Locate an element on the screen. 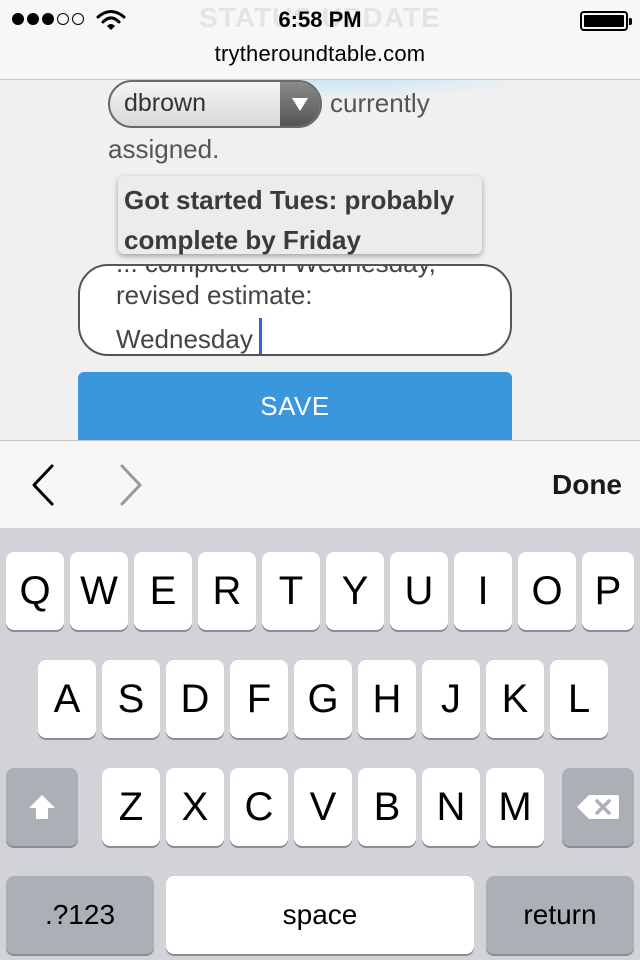 The image size is (640, 960). key-j: J is located at coordinates (451, 699).